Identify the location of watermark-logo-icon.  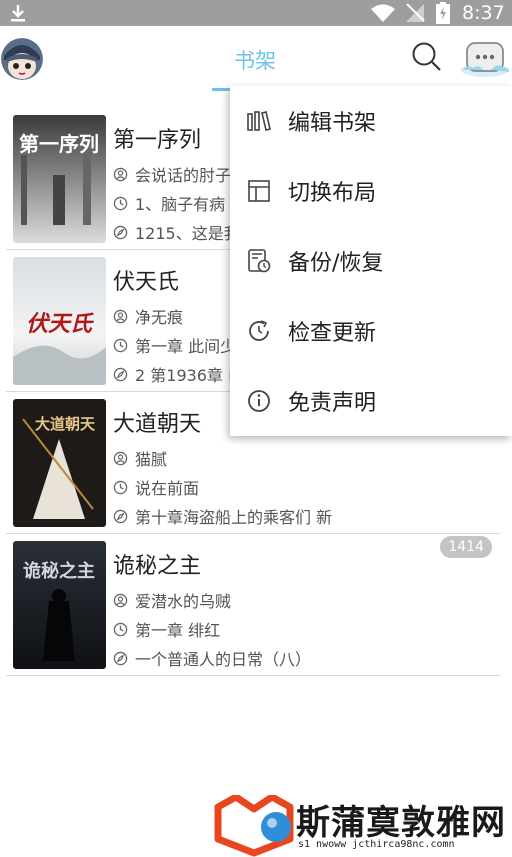
(254, 825).